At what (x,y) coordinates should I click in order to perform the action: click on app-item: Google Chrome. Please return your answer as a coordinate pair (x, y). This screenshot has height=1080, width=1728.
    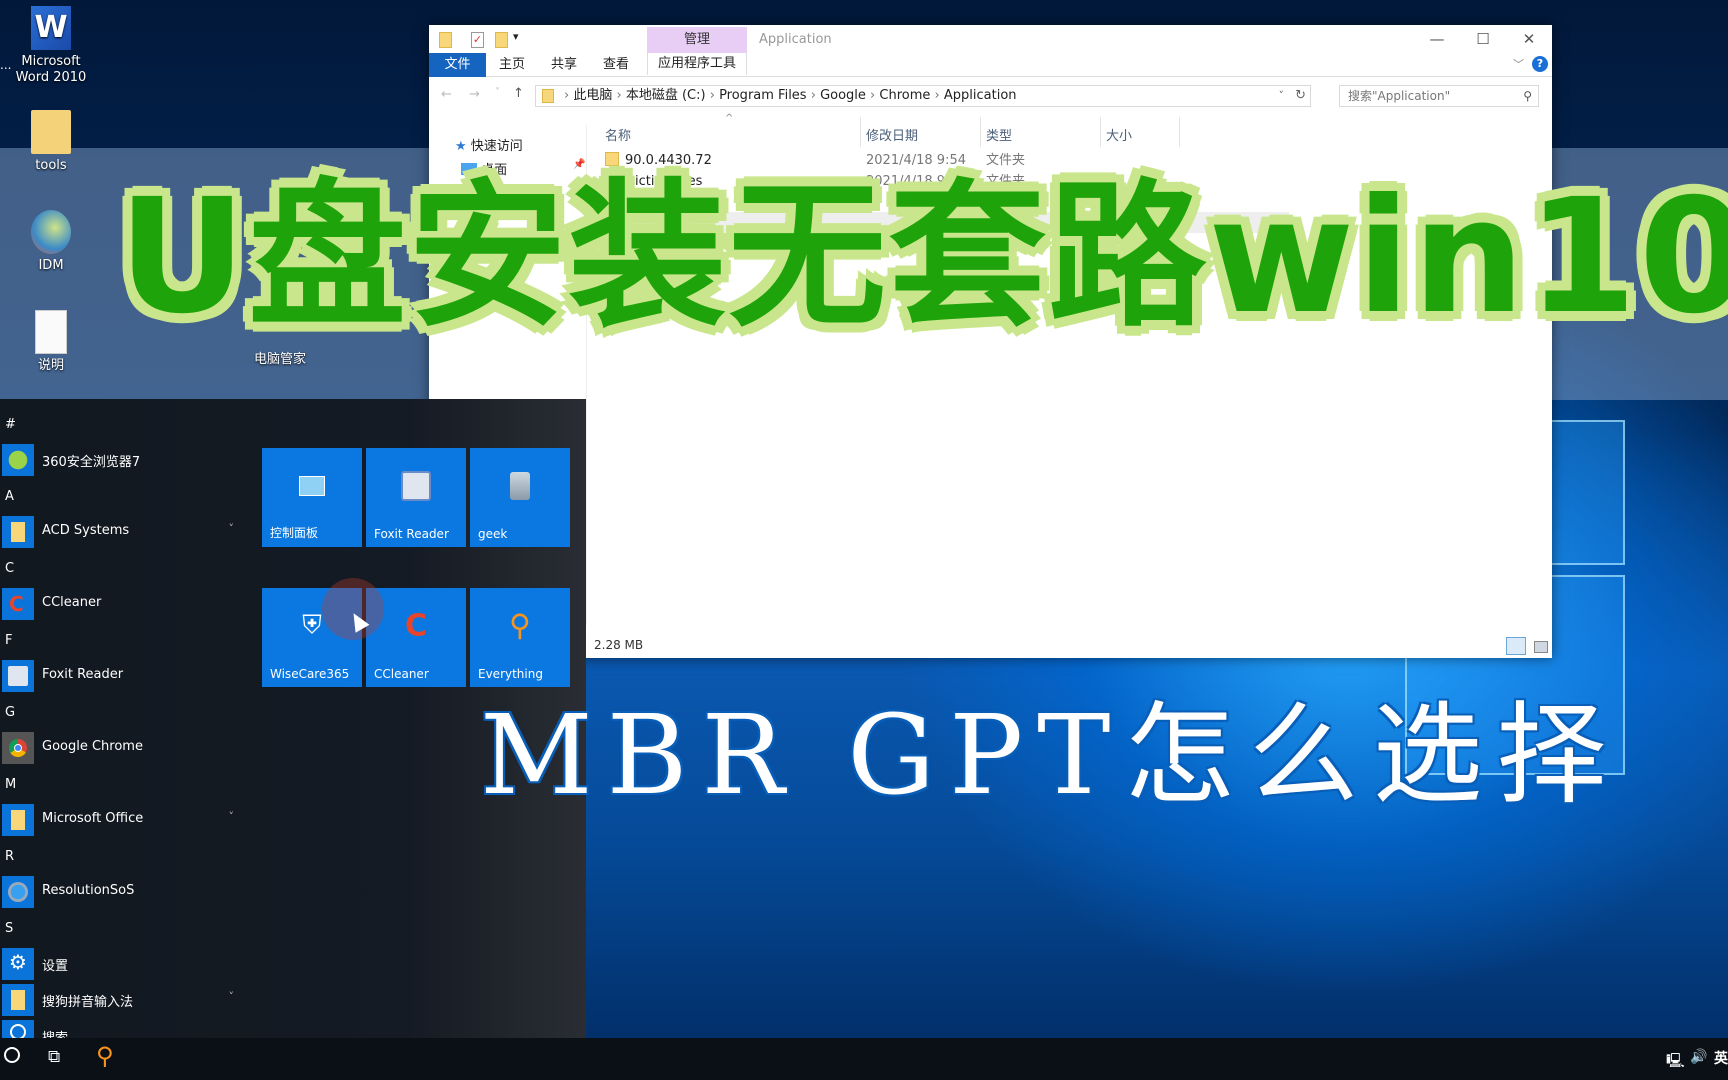
    Looking at the image, I should click on (122, 748).